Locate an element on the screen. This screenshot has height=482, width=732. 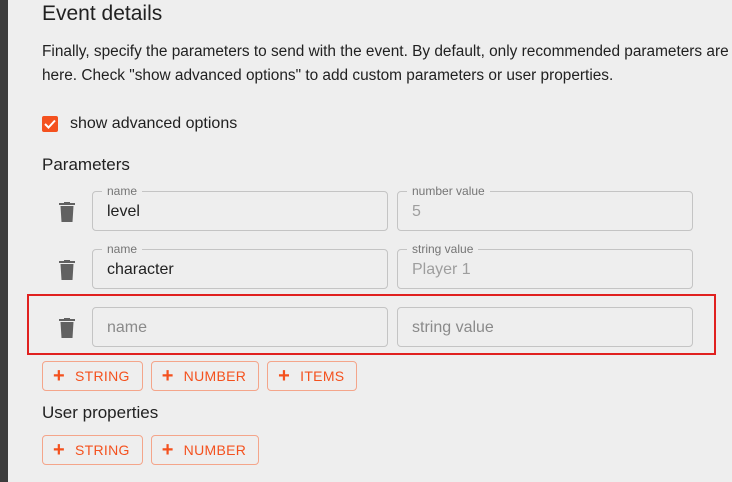
parameter-name-field: name character is located at coordinates (240, 265).